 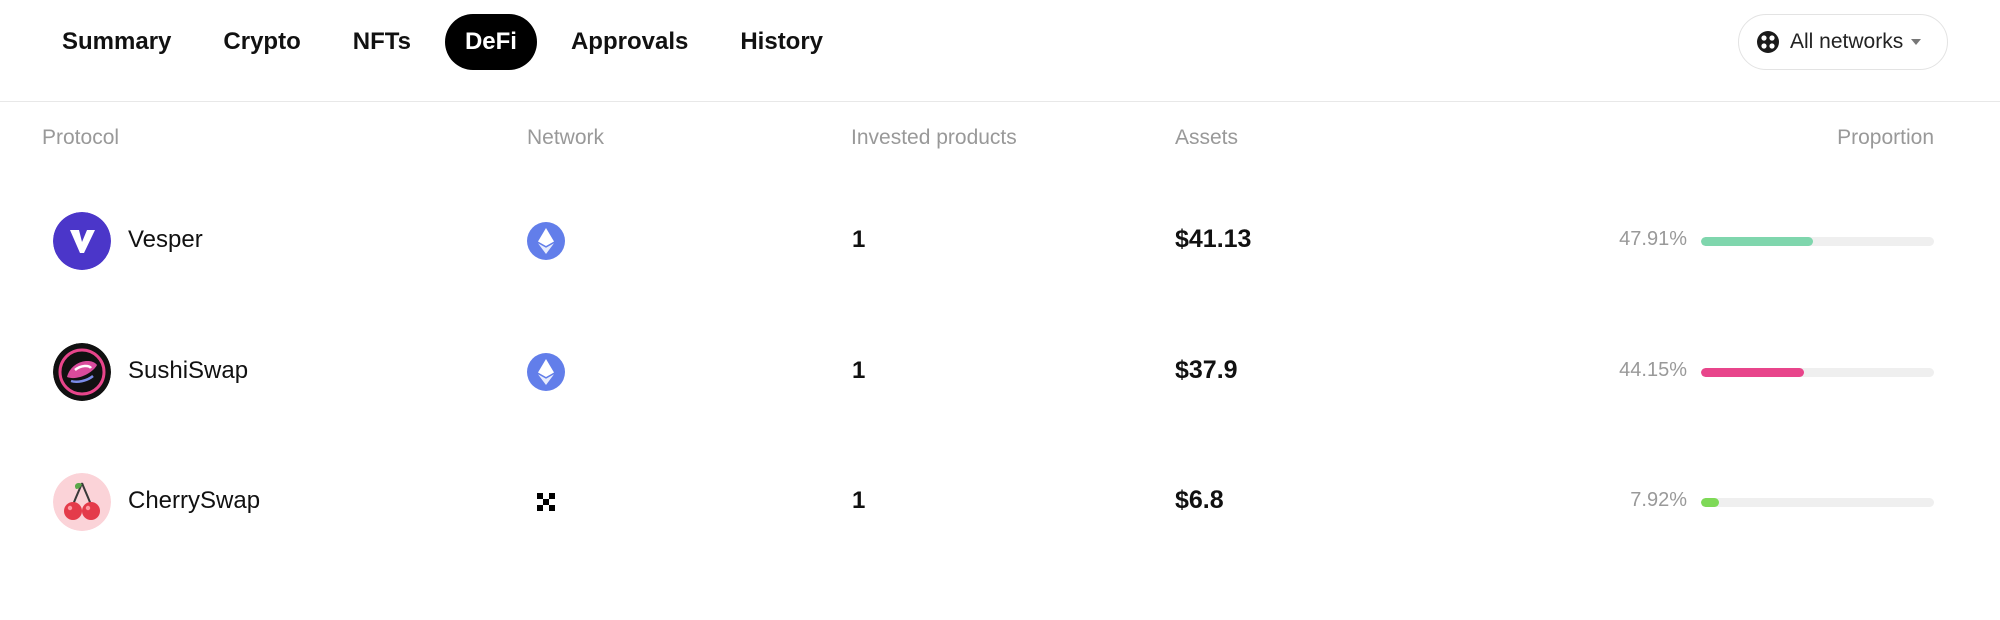 I want to click on protocol-name: Vesper, so click(x=165, y=239).